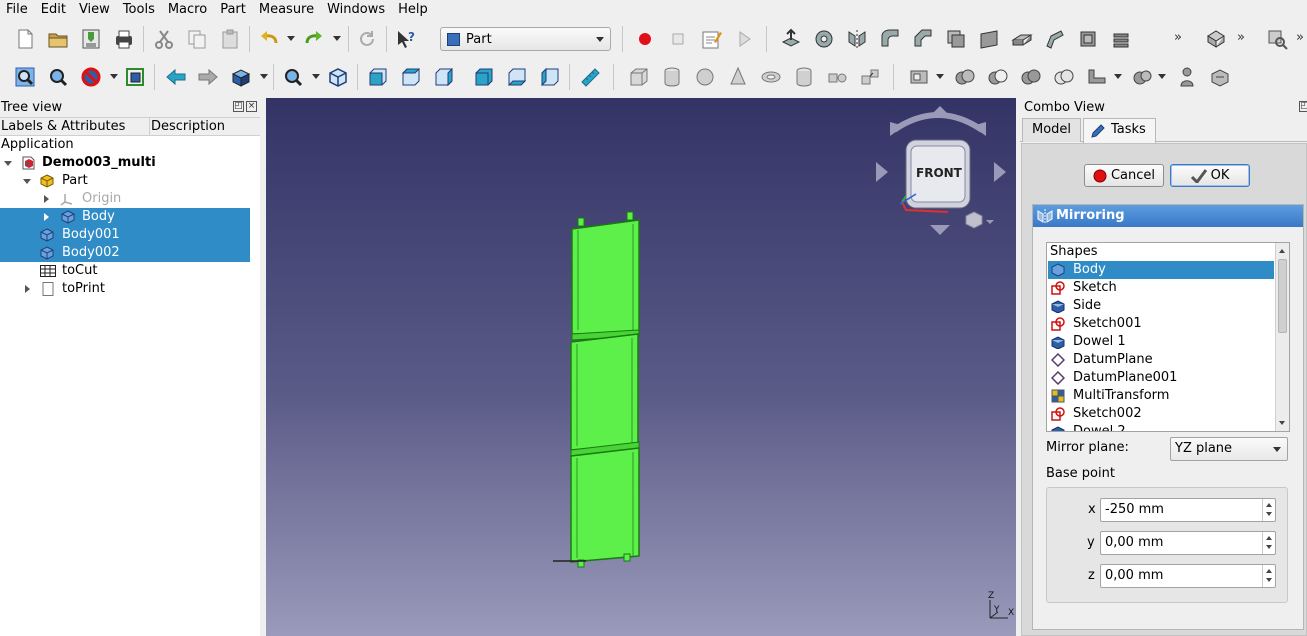 The height and width of the screenshot is (636, 1307). Describe the element at coordinates (1124, 175) in the screenshot. I see `cancel-button: Cancel` at that location.